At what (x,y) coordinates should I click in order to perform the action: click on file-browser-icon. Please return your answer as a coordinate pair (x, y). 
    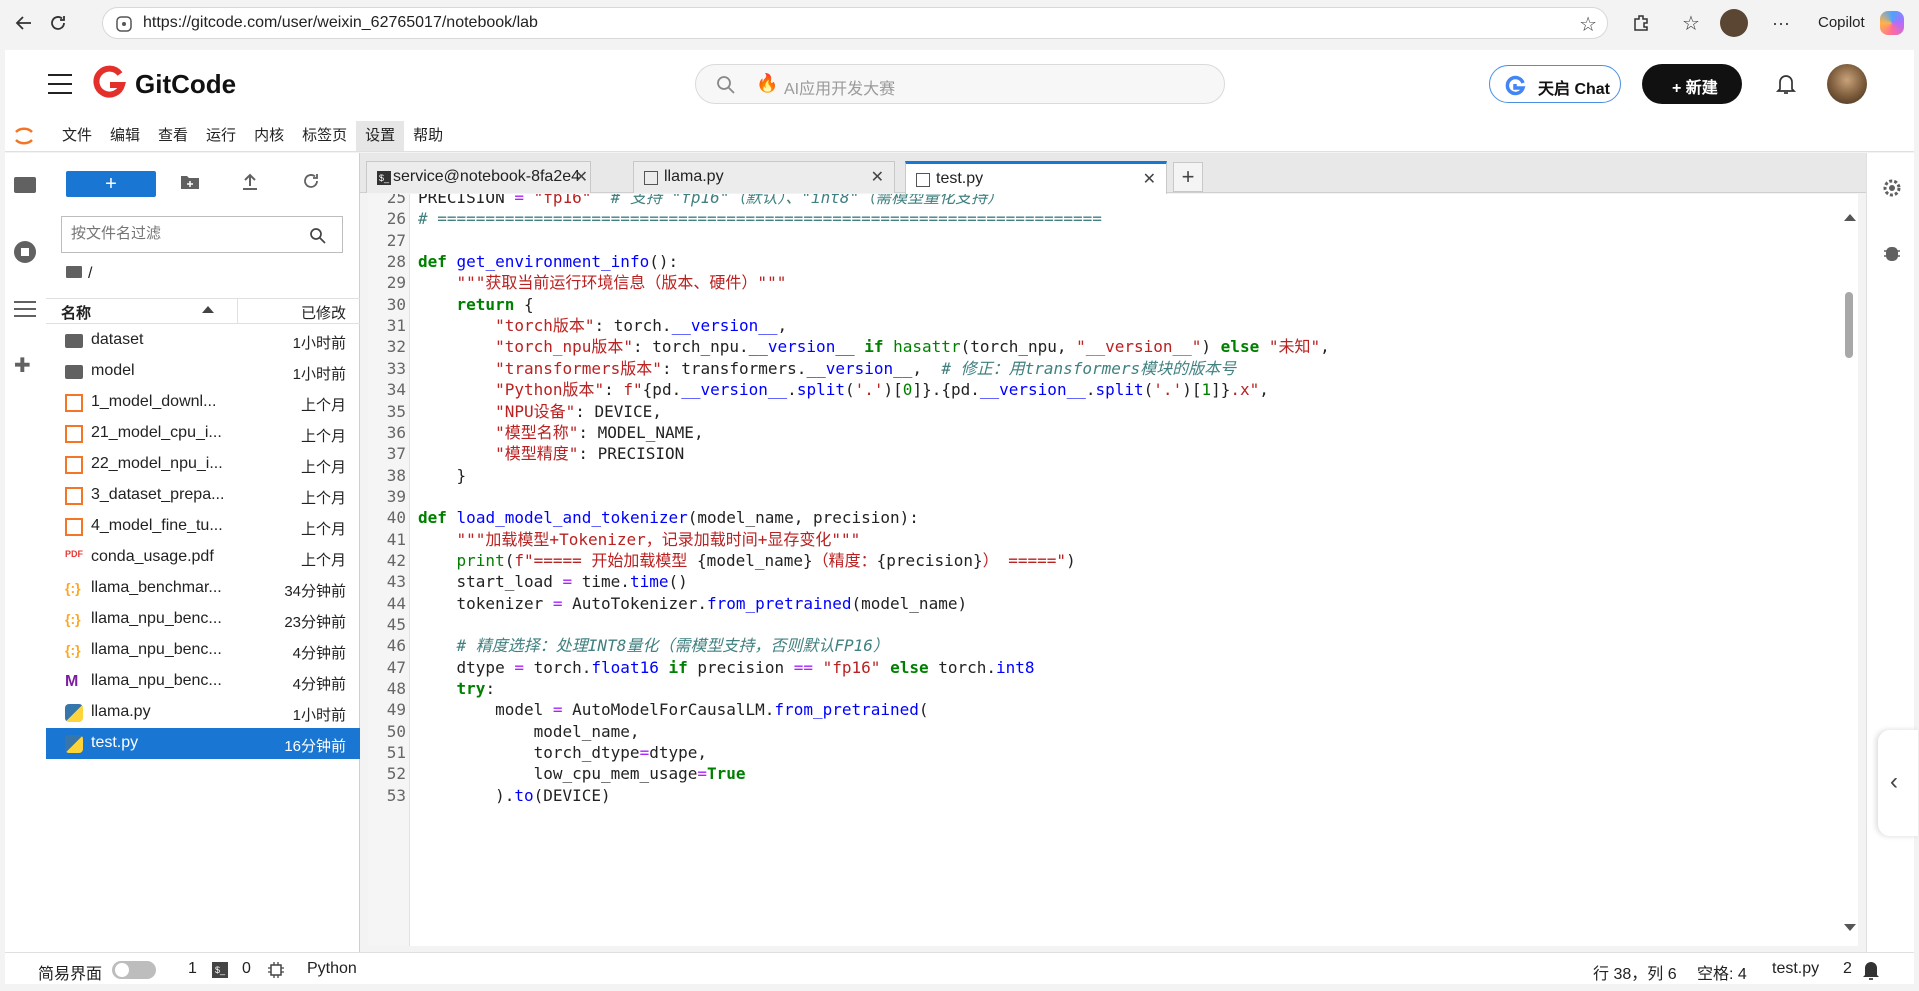
    Looking at the image, I should click on (25, 185).